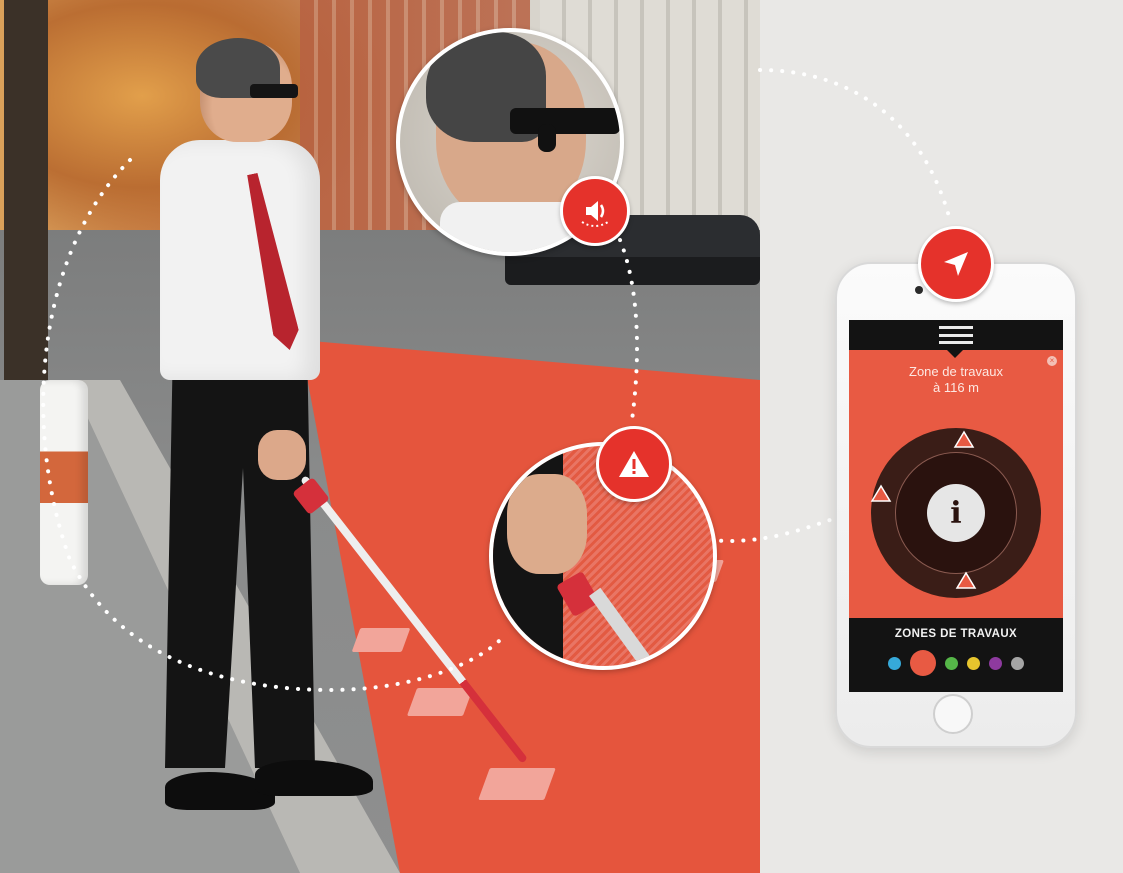 This screenshot has width=1123, height=873. I want to click on speaker-icon, so click(595, 211).